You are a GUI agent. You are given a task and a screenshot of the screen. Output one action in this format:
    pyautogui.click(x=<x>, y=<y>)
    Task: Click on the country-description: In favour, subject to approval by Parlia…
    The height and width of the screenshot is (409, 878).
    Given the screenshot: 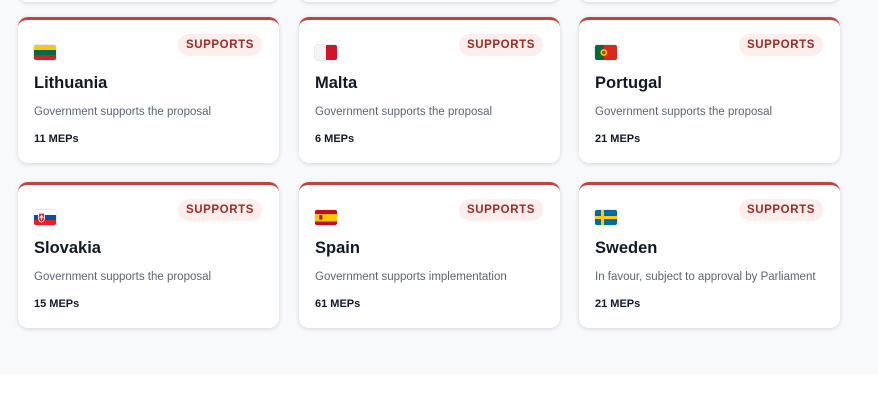 What is the action you would take?
    pyautogui.click(x=705, y=277)
    